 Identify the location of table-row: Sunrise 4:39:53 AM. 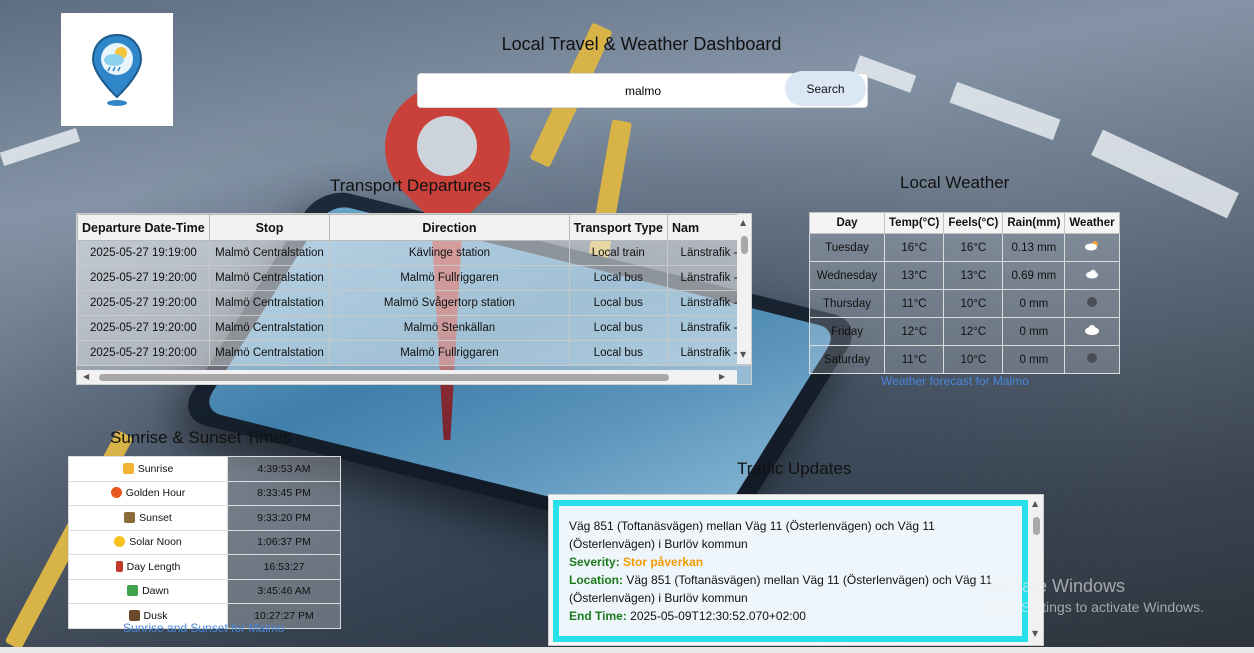
(204, 469).